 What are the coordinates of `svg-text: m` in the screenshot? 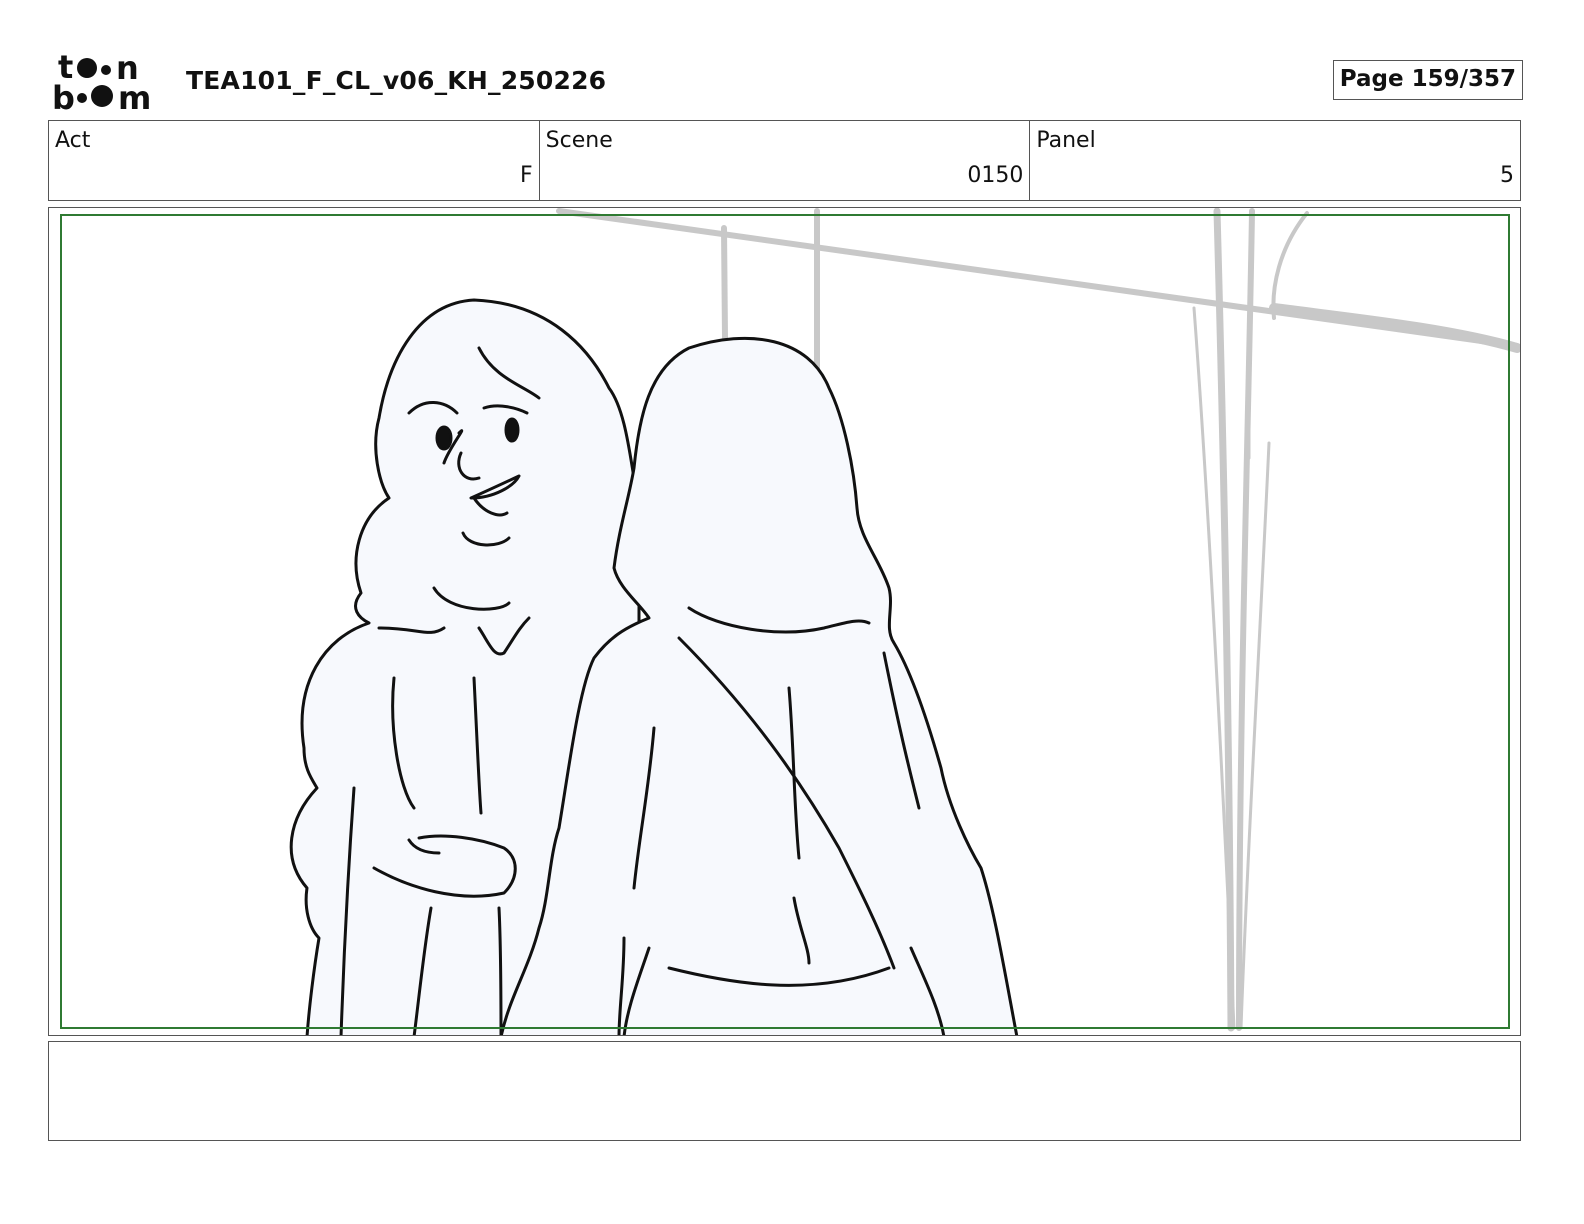 It's located at (134, 96).